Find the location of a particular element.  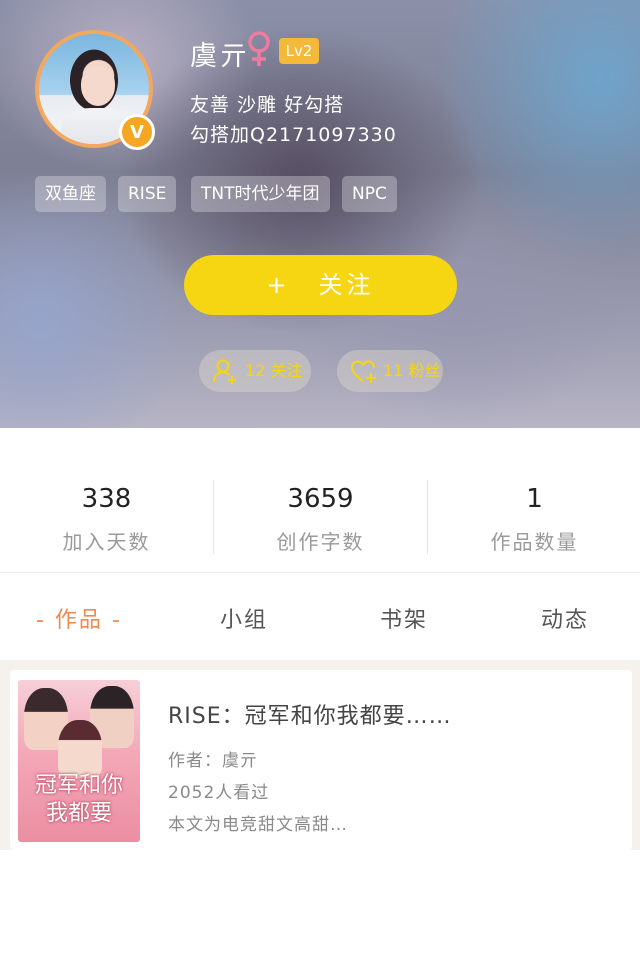

tag-item: NPC is located at coordinates (369, 194).